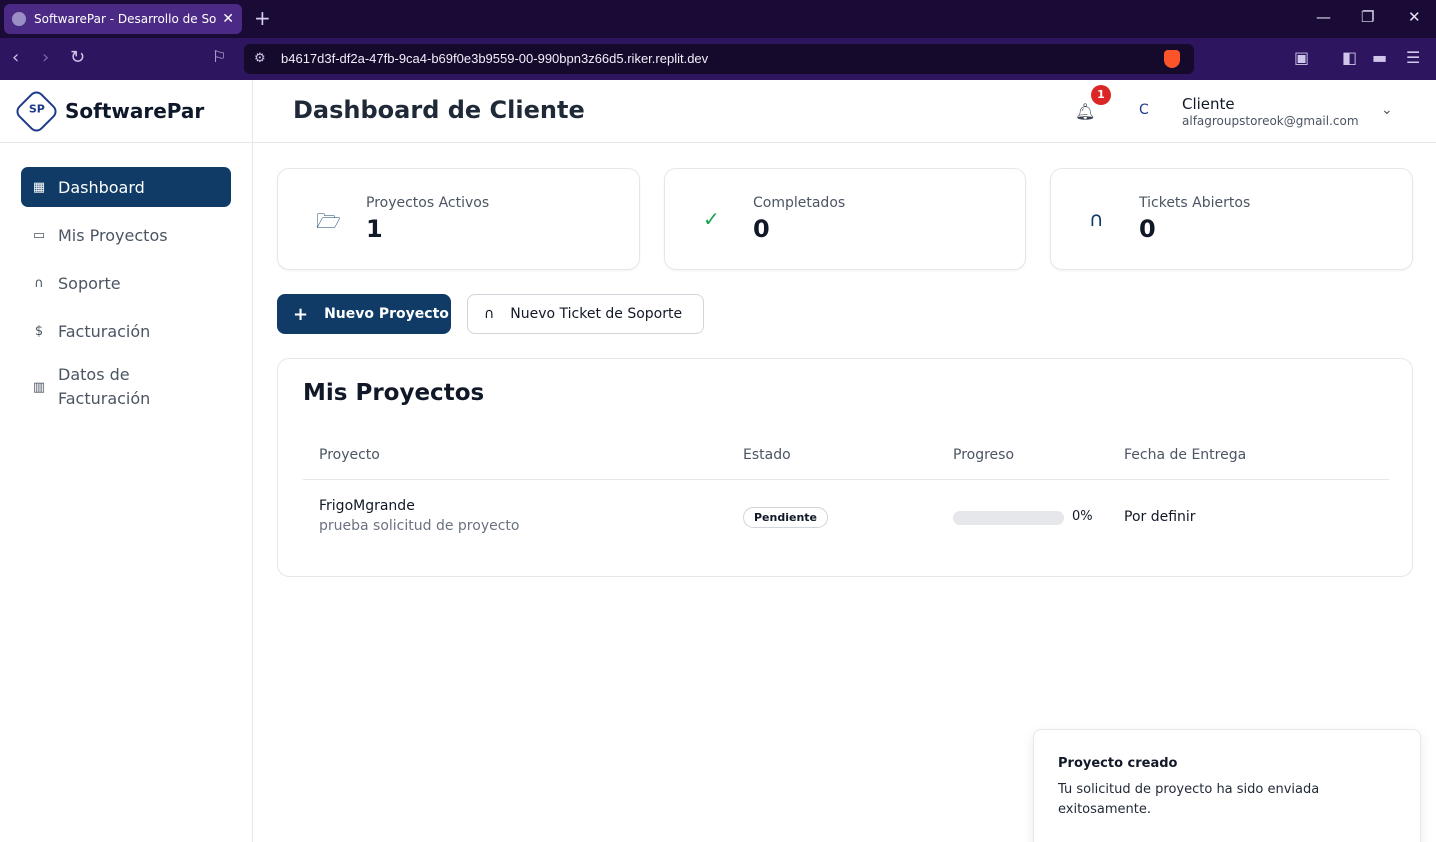 This screenshot has width=1436, height=842. I want to click on stat-card-tickets-abiertos: ∩ Tickets Abiertos 0, so click(1231, 219).